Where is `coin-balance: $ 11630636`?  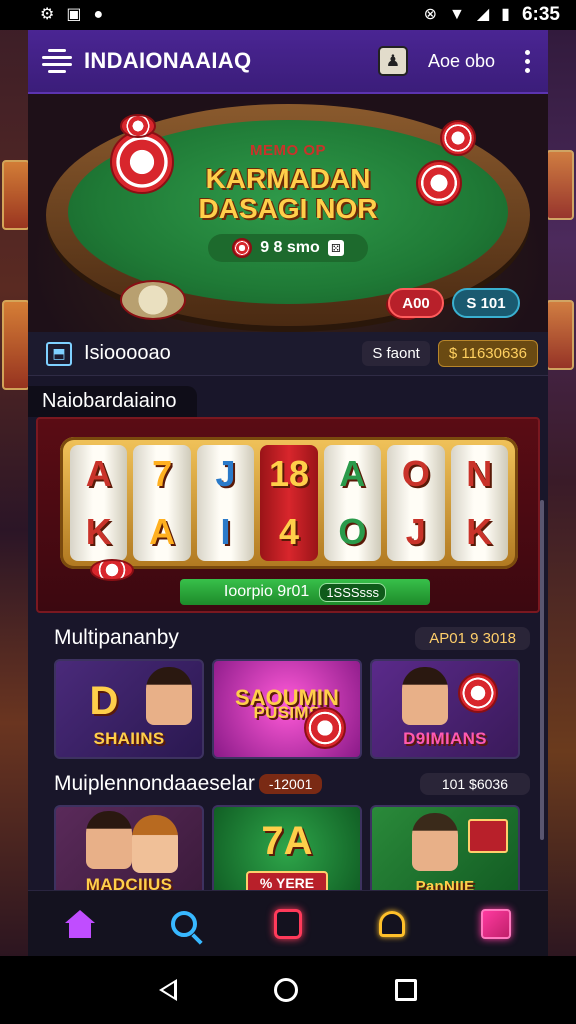 coin-balance: $ 11630636 is located at coordinates (487, 353).